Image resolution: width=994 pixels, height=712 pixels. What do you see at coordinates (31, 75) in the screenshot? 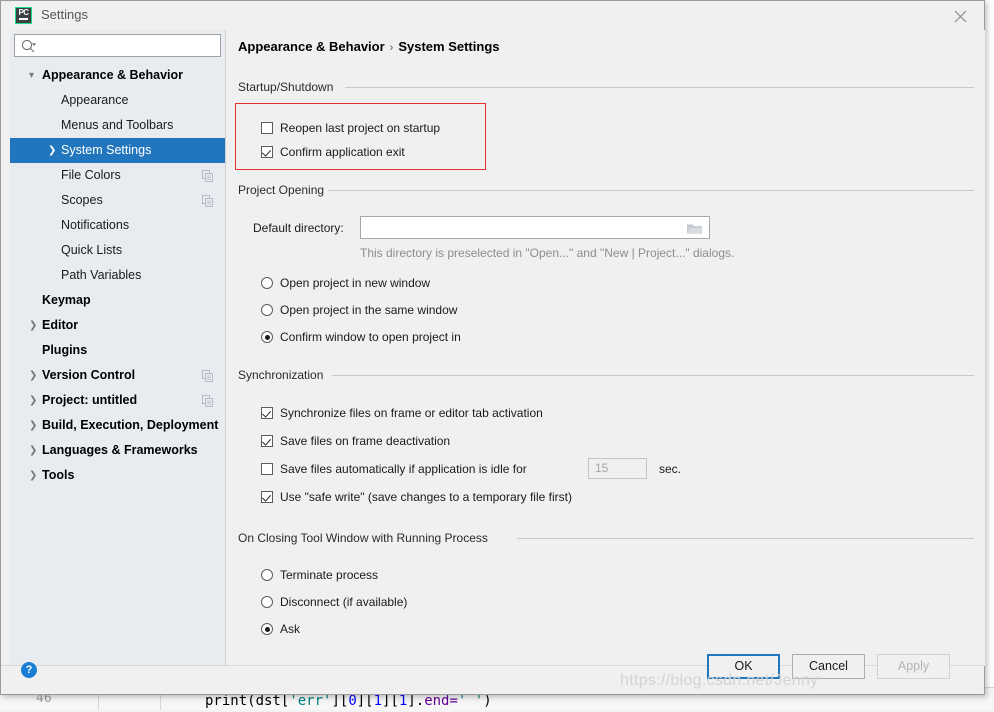
I see `chevron-down-icon: ▾` at bounding box center [31, 75].